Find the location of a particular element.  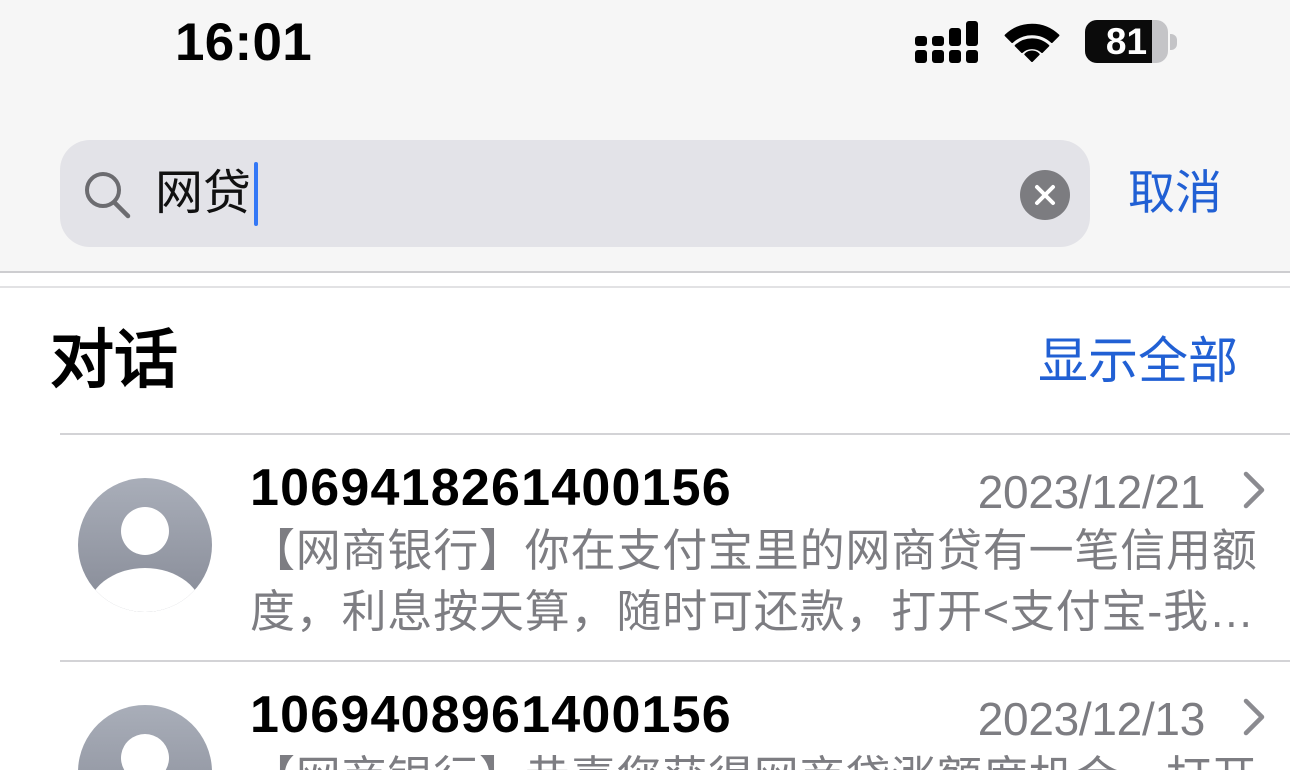

message-preview-line: 【网商银行】你在支付宝里的网商贷有一笔信用额 is located at coordinates (754, 550).